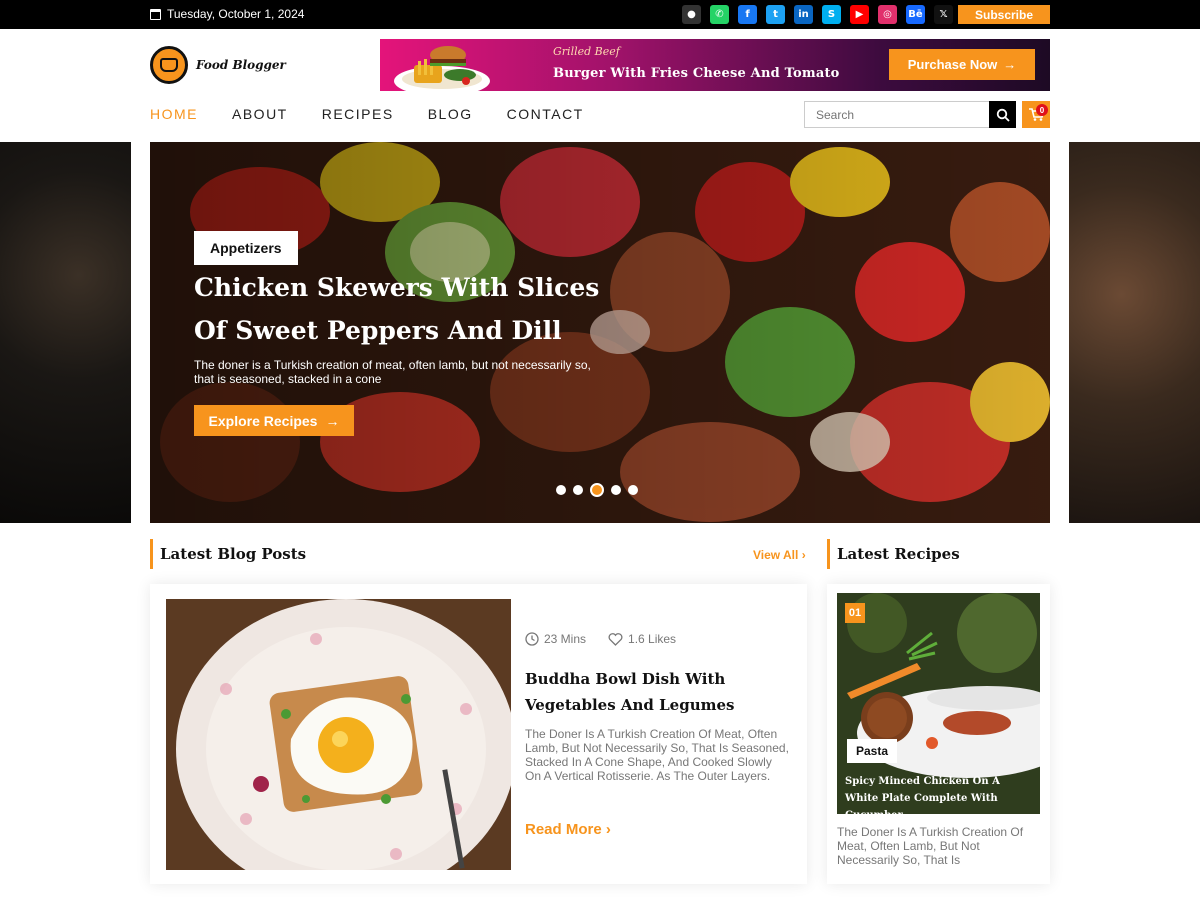 The image size is (1200, 900). What do you see at coordinates (775, 14) in the screenshot?
I see `twitter-icon: t` at bounding box center [775, 14].